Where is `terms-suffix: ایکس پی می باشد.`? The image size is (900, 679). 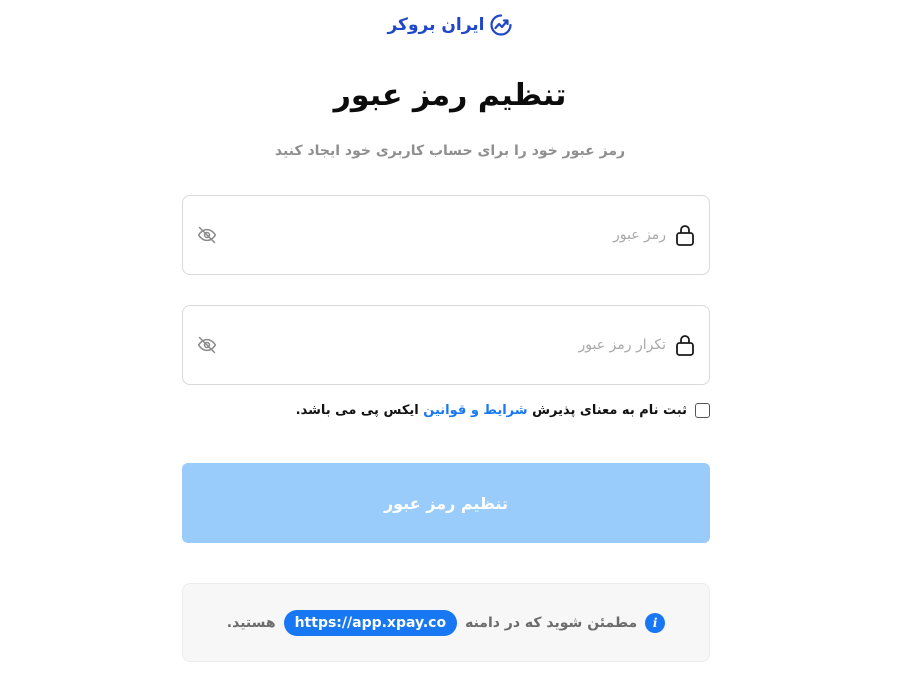
terms-suffix: ایکس پی می باشد. is located at coordinates (357, 410).